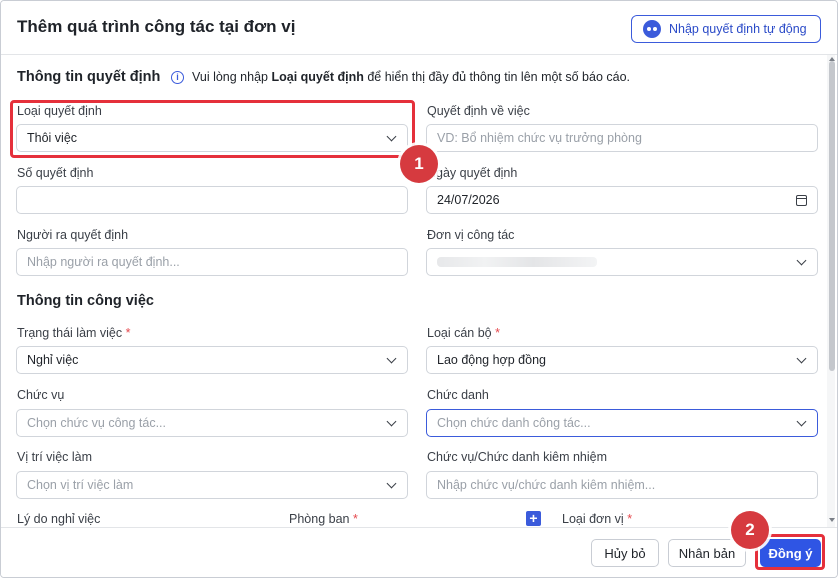  I want to click on job-section-title: Thông tin công việc, so click(85, 301).